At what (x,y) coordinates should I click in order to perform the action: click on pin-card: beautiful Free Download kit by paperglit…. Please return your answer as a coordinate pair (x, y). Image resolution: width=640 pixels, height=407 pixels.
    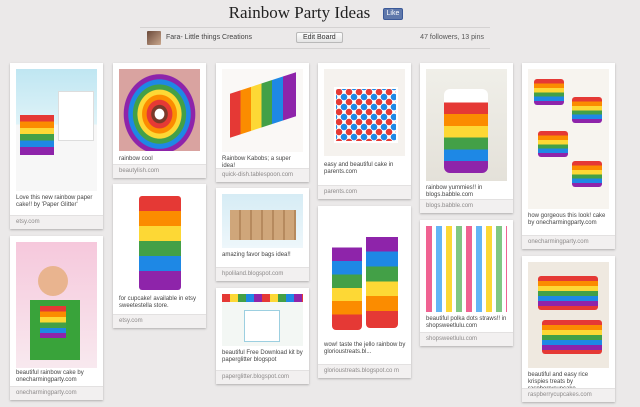
    Looking at the image, I should click on (262, 336).